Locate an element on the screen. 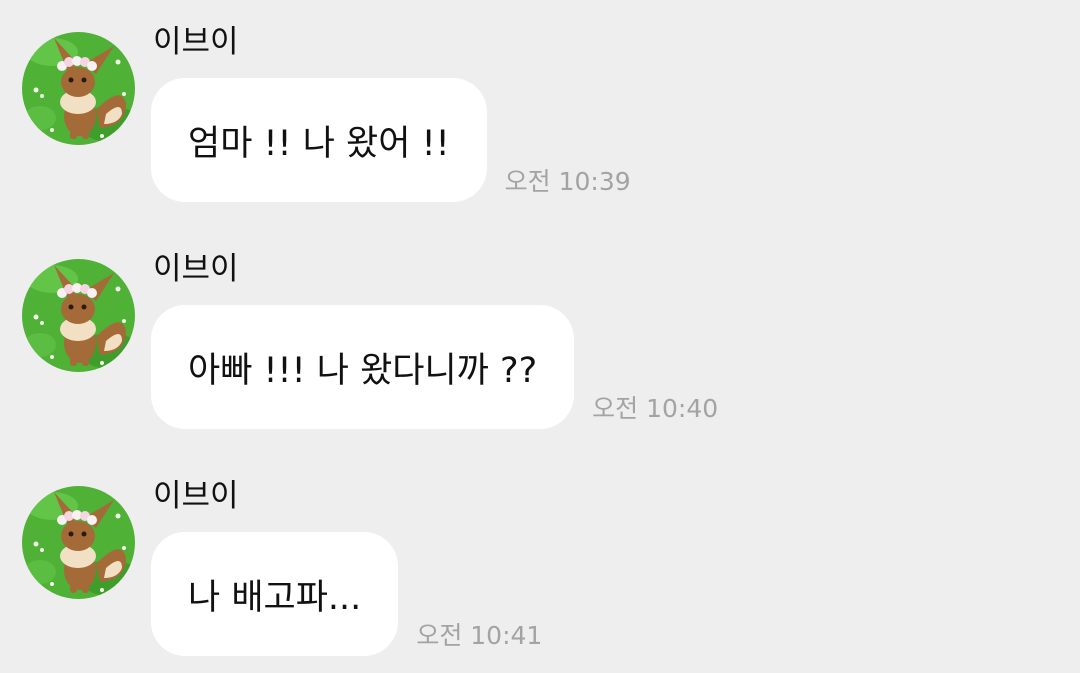 The width and height of the screenshot is (1080, 673). message-row: 엄마 !! 나 왔어 !! 오전 10:39 is located at coordinates (391, 140).